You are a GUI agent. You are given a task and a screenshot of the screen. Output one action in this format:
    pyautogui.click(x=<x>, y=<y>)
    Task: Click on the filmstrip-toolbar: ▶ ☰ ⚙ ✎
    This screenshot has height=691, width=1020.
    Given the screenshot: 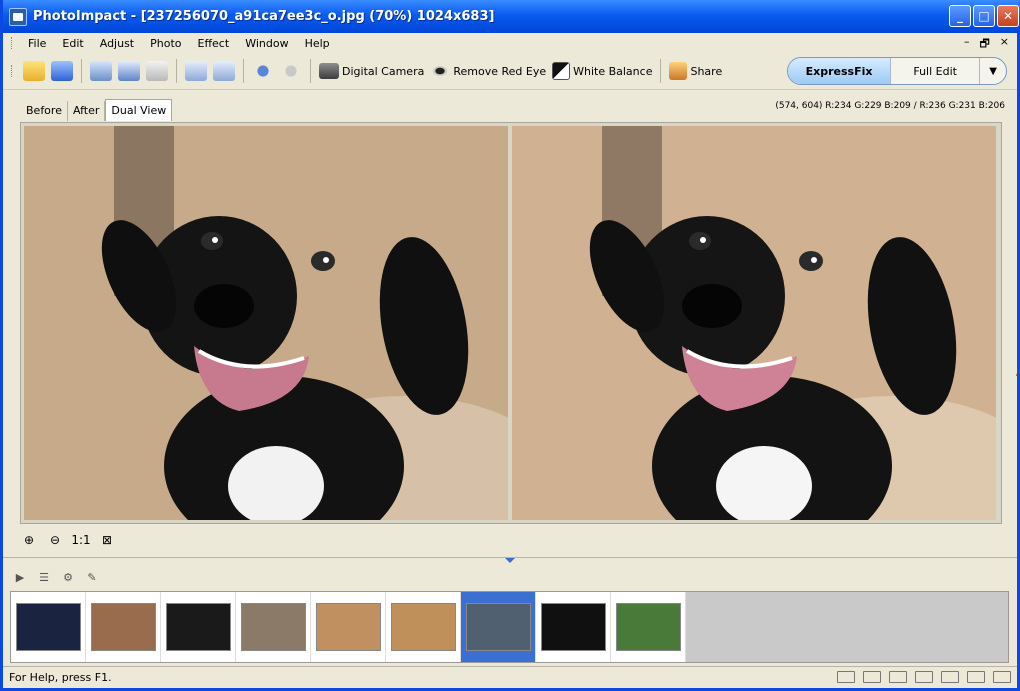 What is the action you would take?
    pyautogui.click(x=56, y=577)
    